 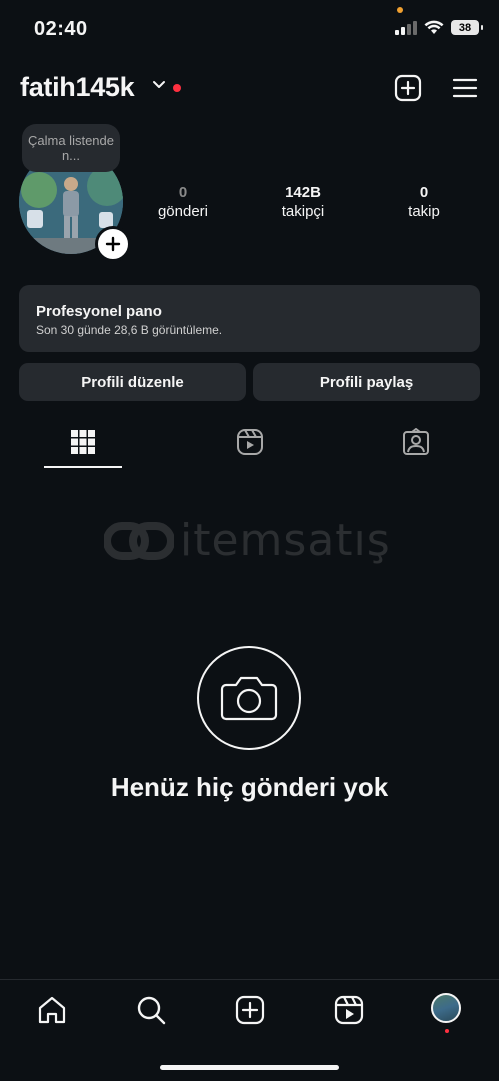 I want to click on menu-button, so click(x=465, y=88).